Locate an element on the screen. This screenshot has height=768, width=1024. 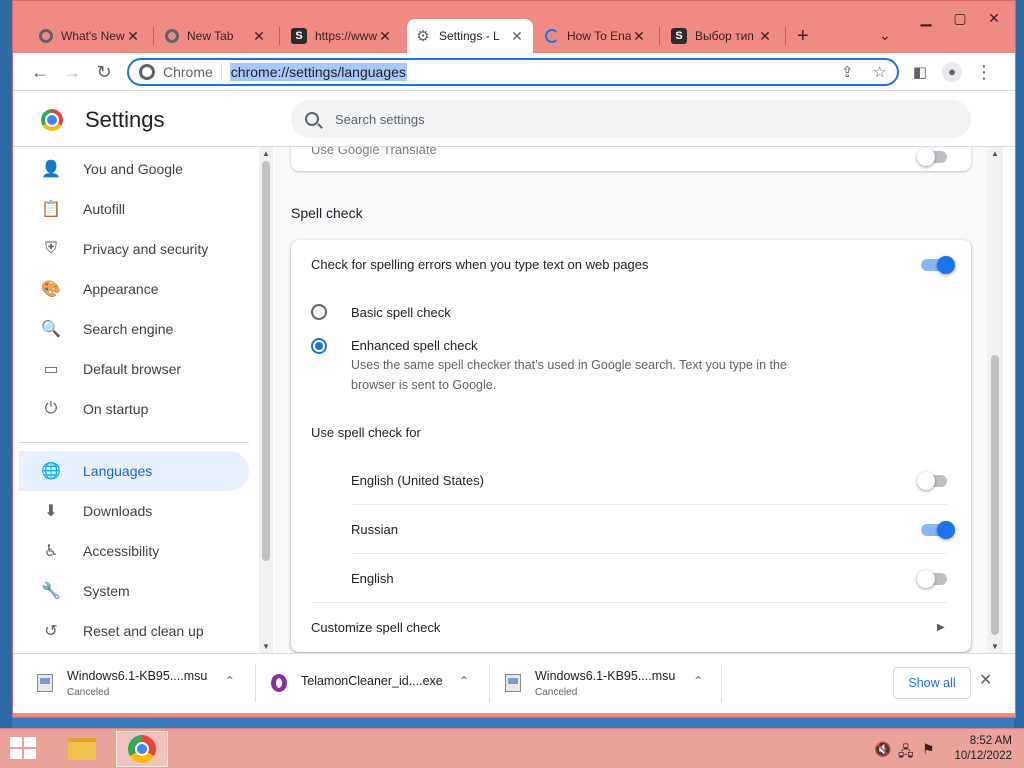
sidebar-item-label: Autofill is located at coordinates (104, 209).